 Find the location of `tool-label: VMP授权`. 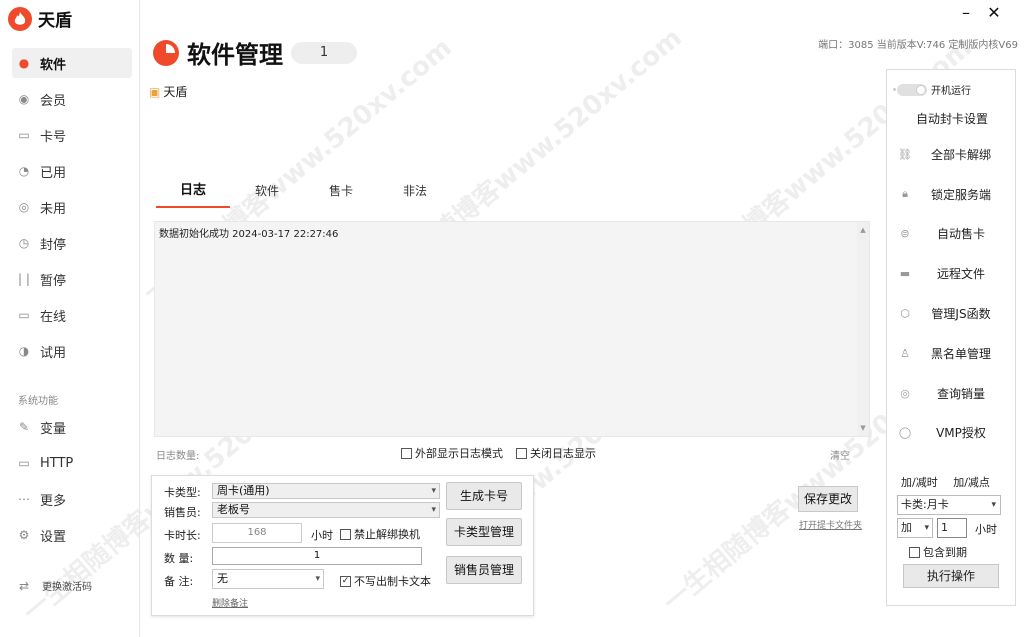

tool-label: VMP授权 is located at coordinates (961, 432).